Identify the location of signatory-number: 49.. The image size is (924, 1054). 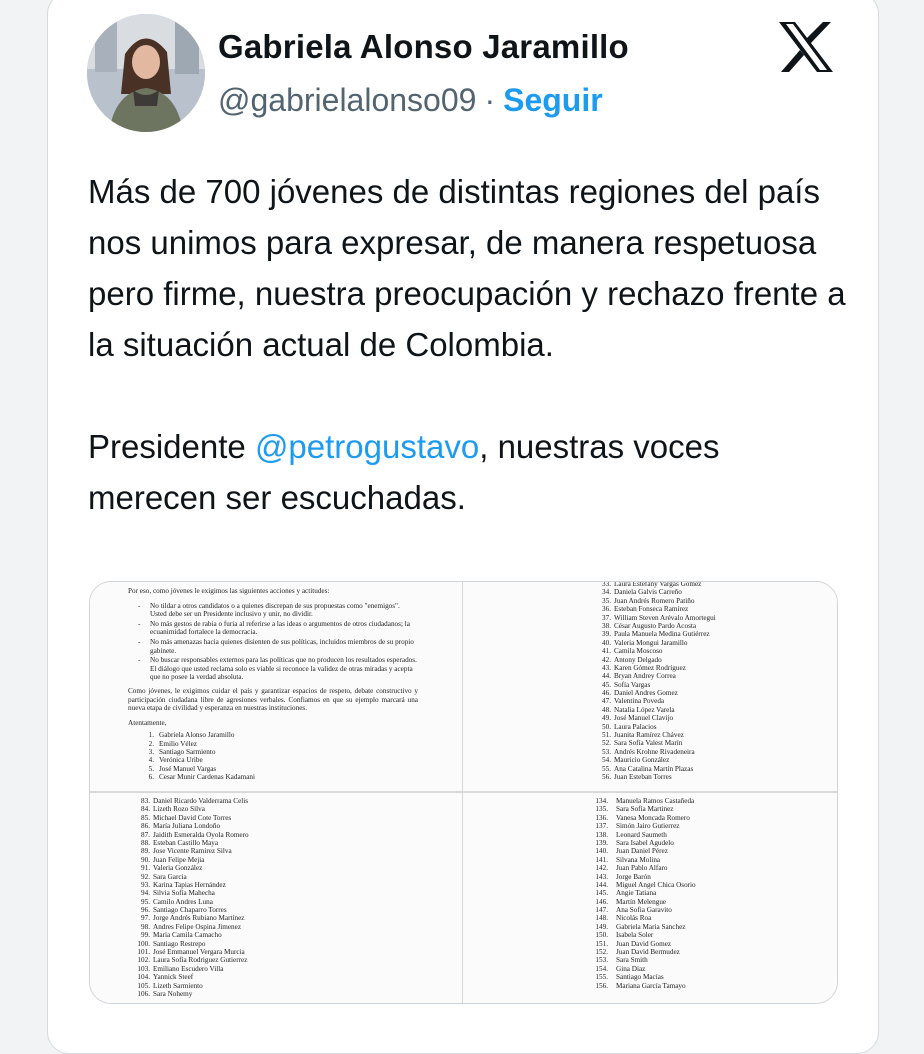
(606, 718).